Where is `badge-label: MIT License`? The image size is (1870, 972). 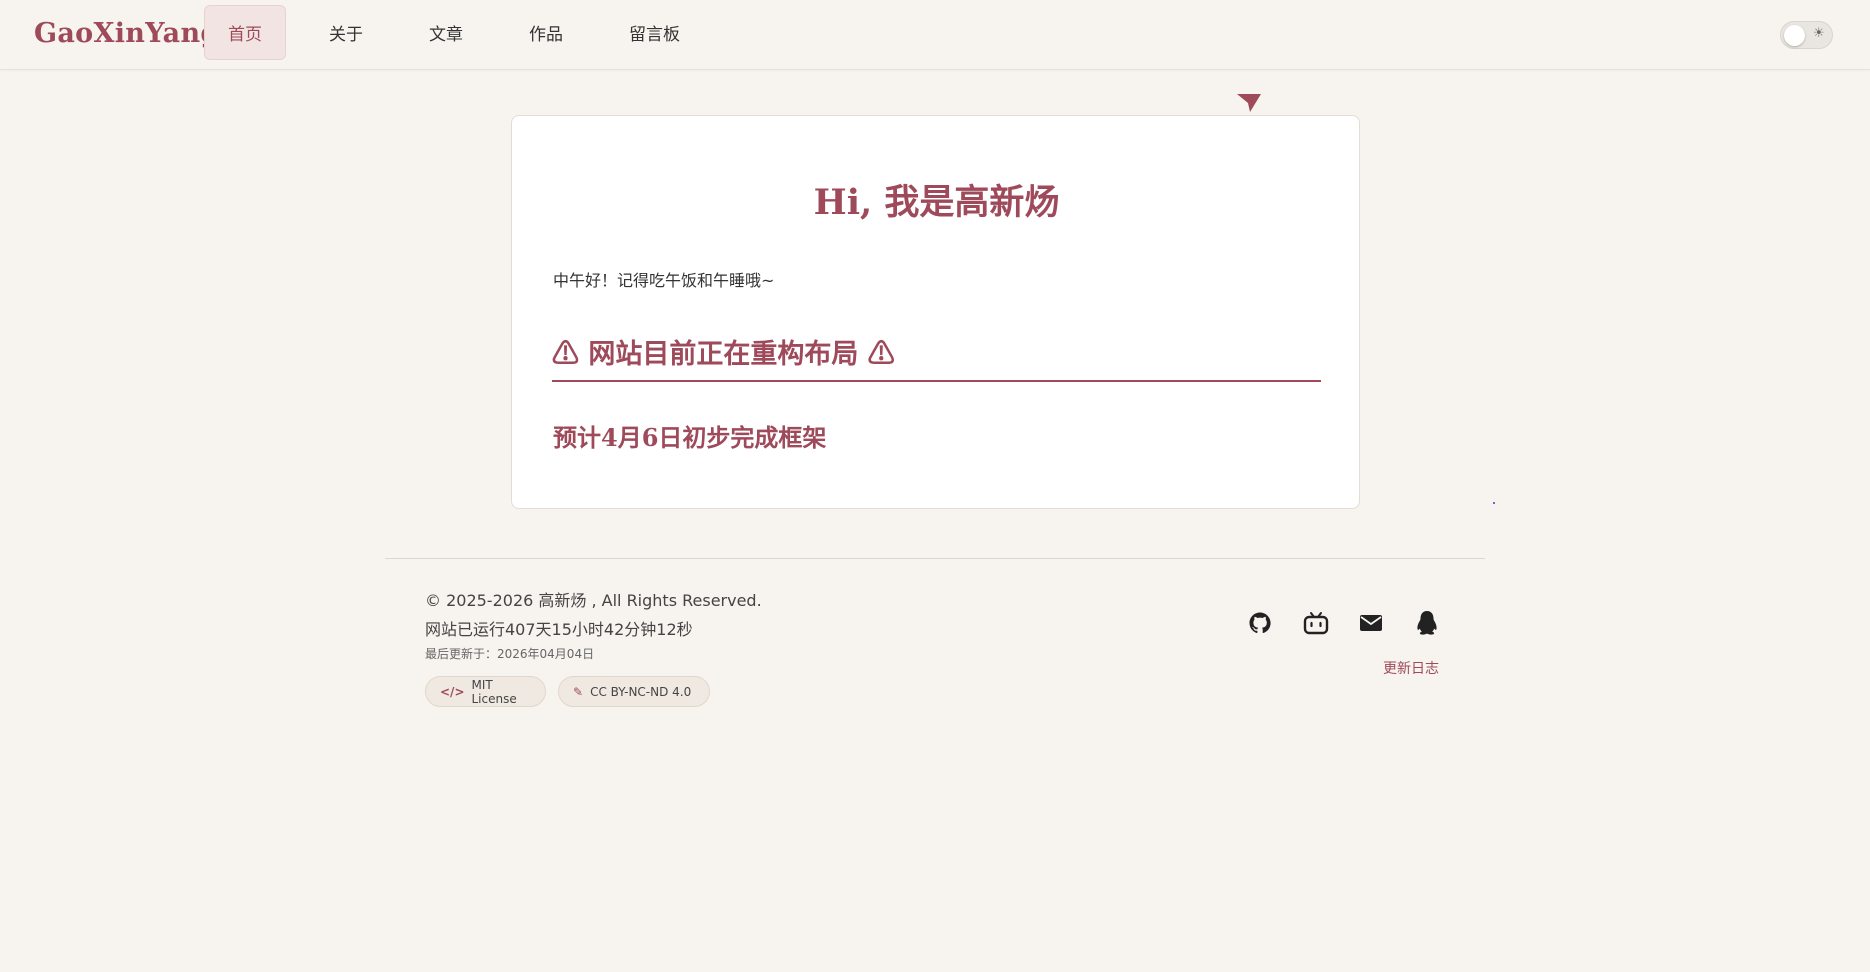 badge-label: MIT License is located at coordinates (494, 691).